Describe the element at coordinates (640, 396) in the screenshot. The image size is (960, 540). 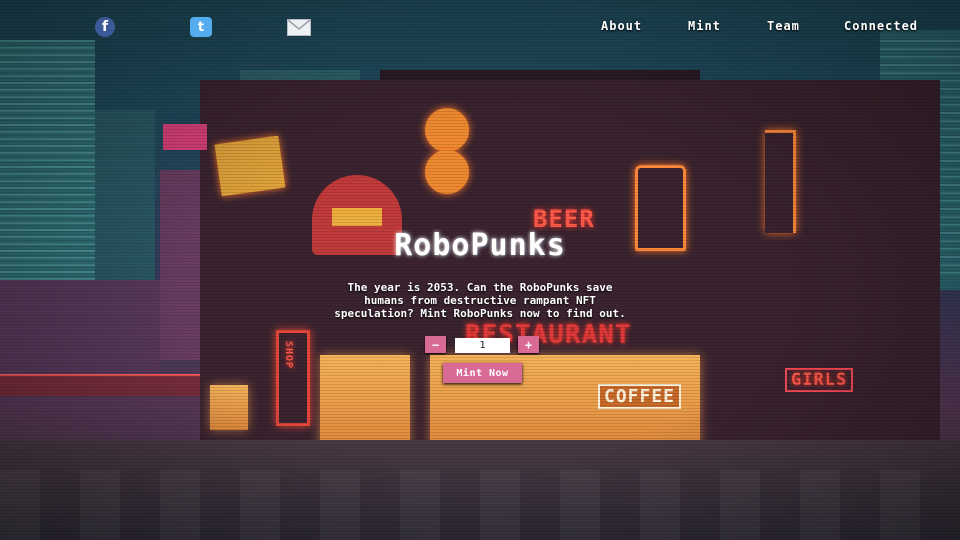
I see `coffee-sign-text: COFFEE` at that location.